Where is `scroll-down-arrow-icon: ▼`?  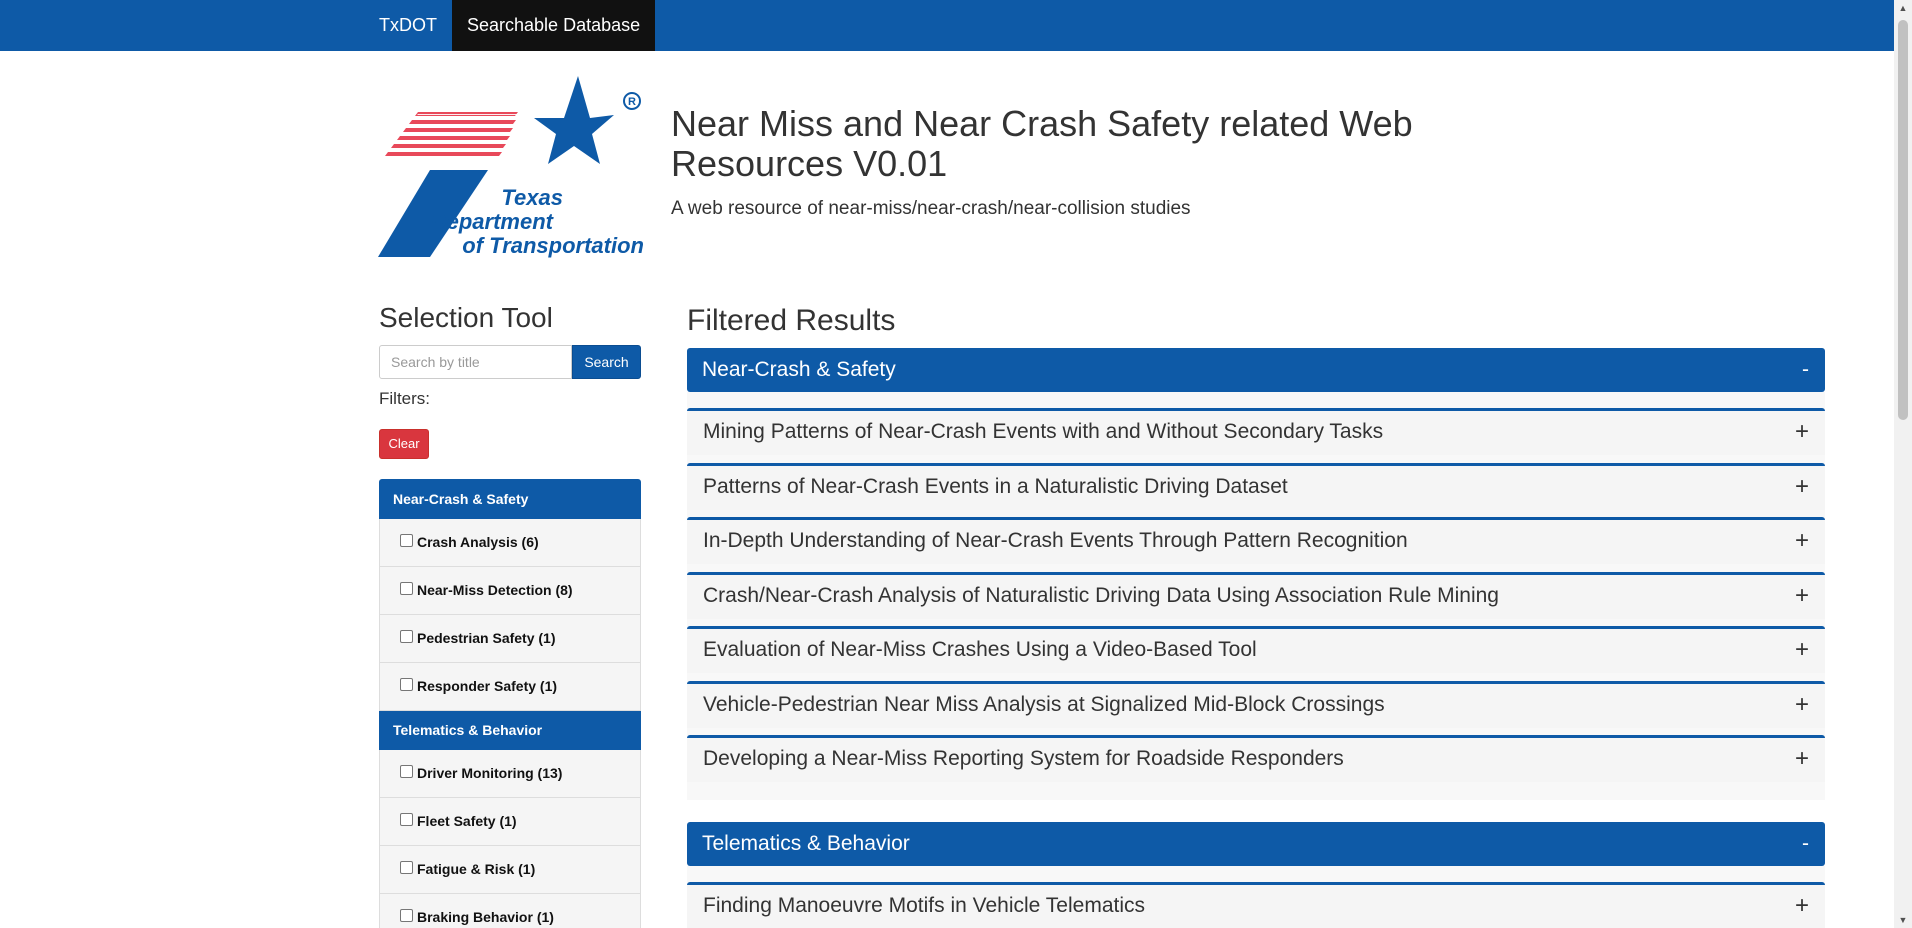 scroll-down-arrow-icon: ▼ is located at coordinates (1903, 920).